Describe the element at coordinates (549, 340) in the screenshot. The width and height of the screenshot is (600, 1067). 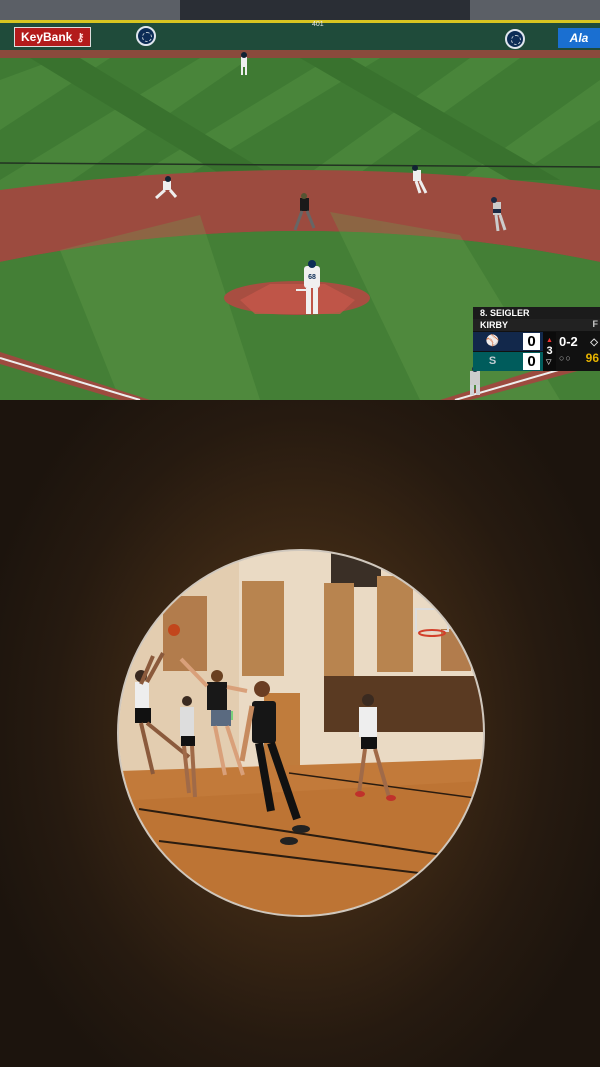
I see `inning-top-arrow-icon: ▲` at that location.